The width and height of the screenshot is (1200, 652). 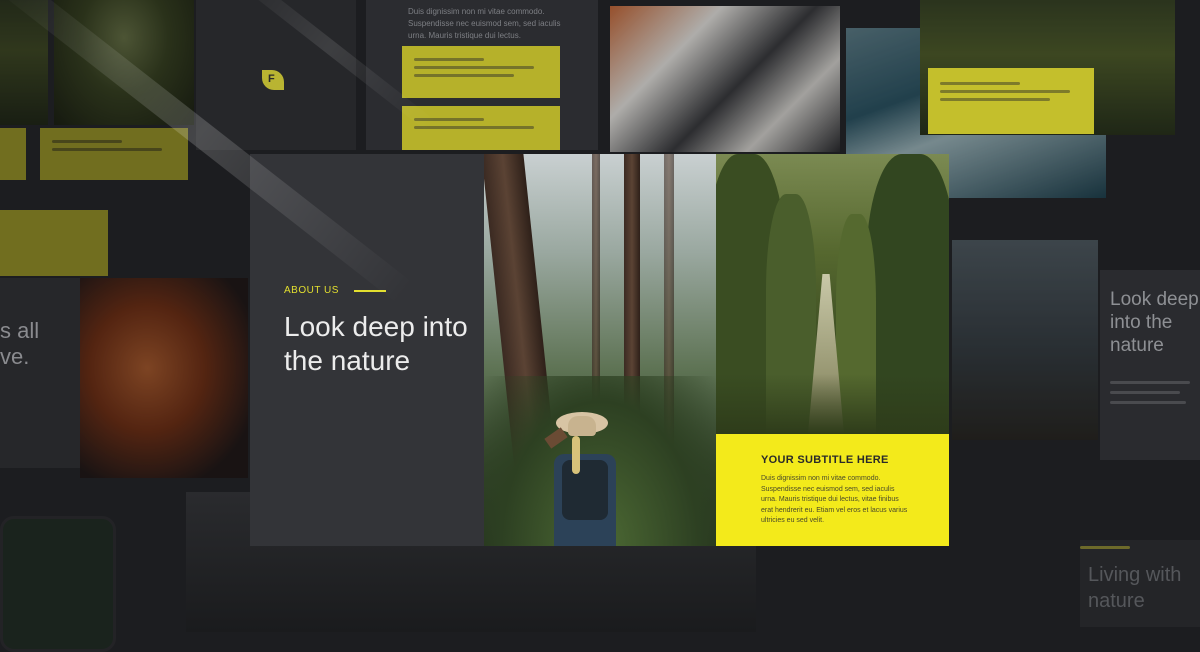 What do you see at coordinates (58, 584) in the screenshot?
I see `bg-phone-mockup` at bounding box center [58, 584].